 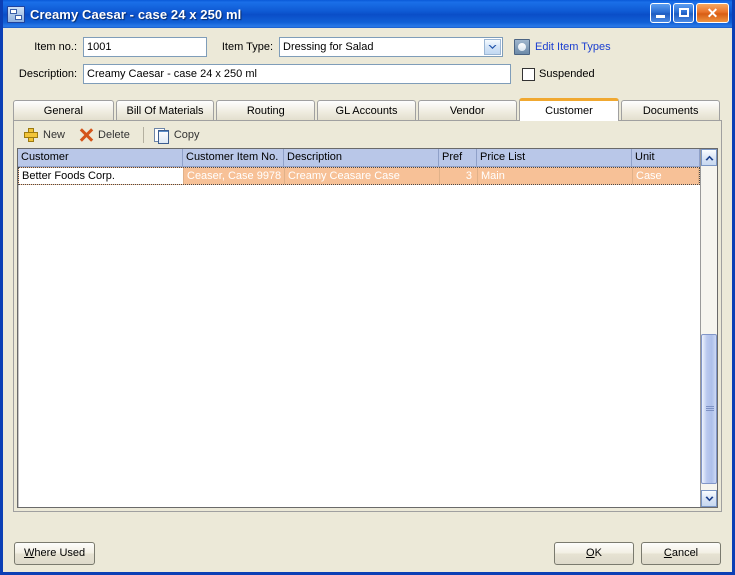 I want to click on scroll-down-icon, so click(x=709, y=498).